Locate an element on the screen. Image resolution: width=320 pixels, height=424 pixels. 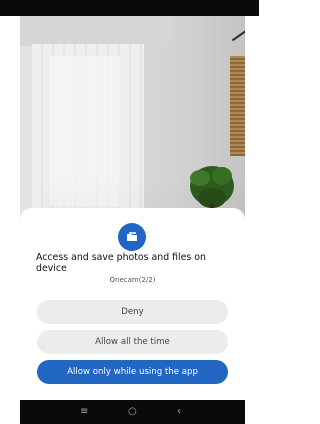
folder-icon is located at coordinates (132, 236).